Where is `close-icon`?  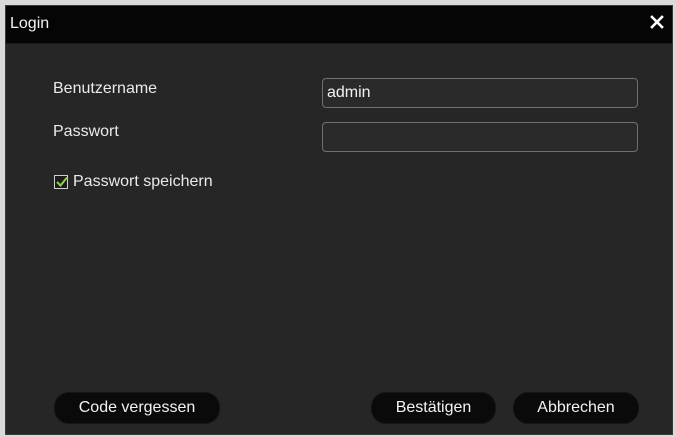 close-icon is located at coordinates (657, 22).